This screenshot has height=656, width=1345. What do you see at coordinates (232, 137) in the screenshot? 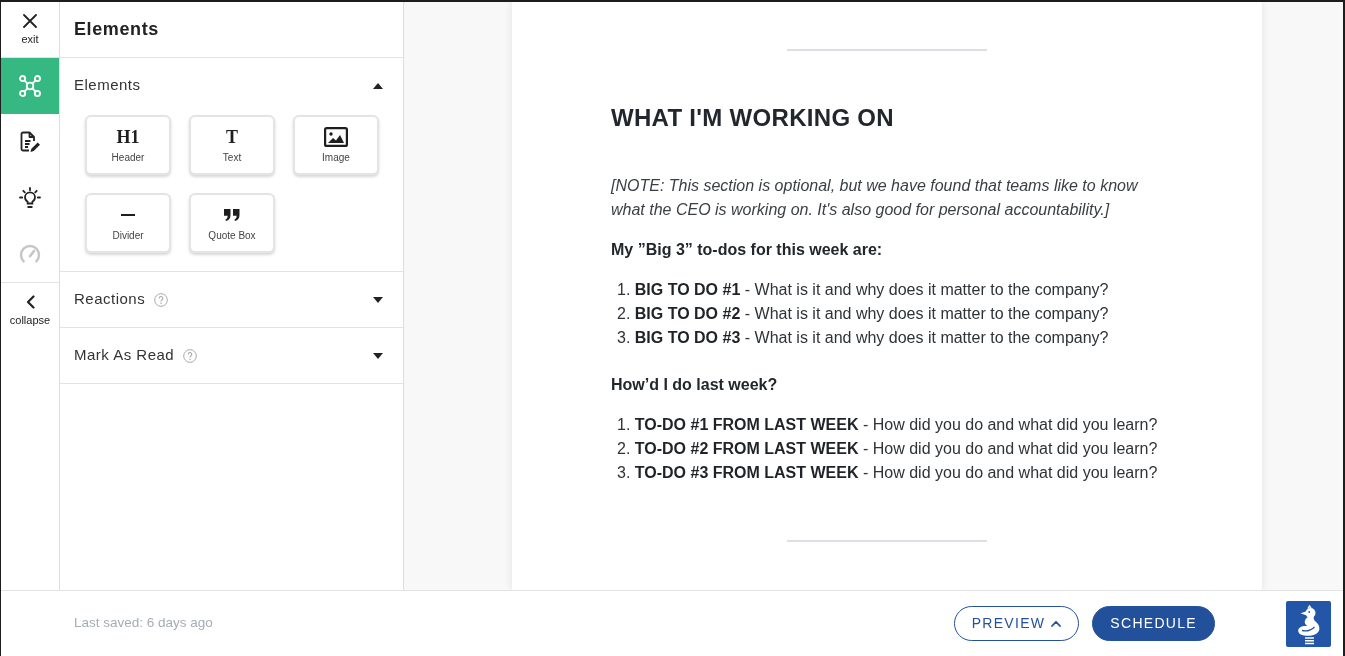
I see `tile-glyph: T` at bounding box center [232, 137].